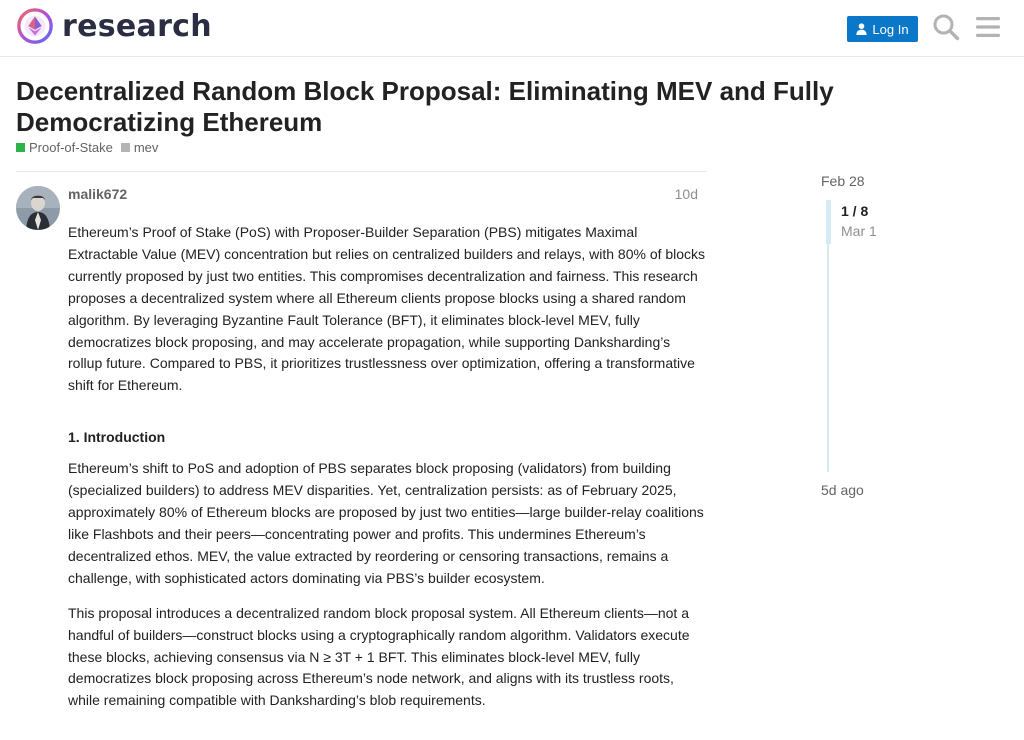  What do you see at coordinates (890, 29) in the screenshot?
I see `login-label: Log In` at bounding box center [890, 29].